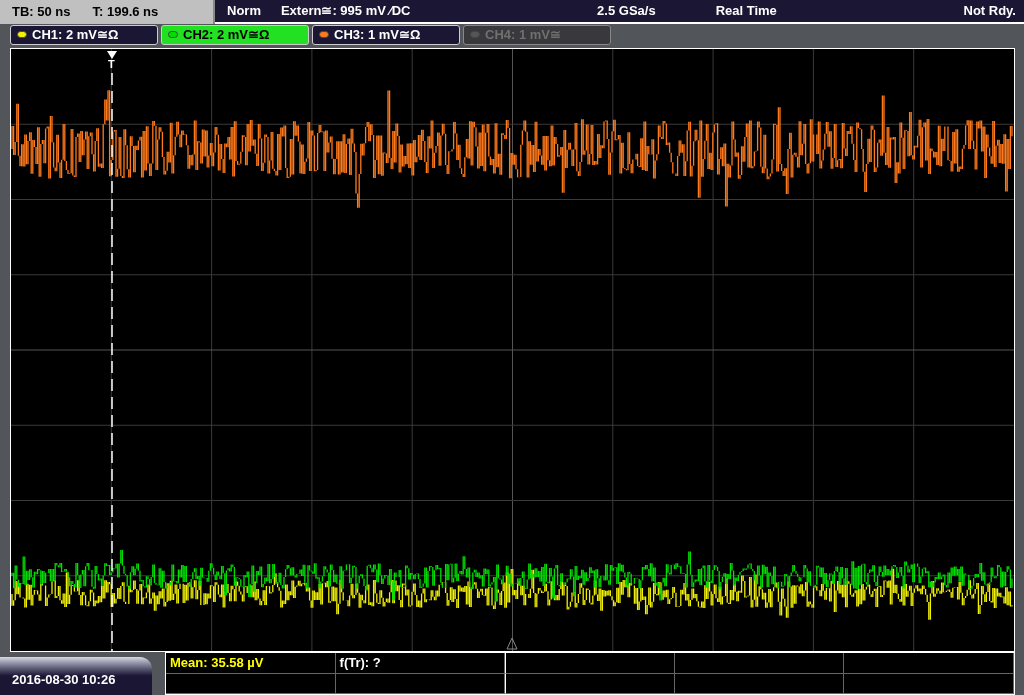 This screenshot has height=695, width=1024. What do you see at coordinates (512, 643) in the screenshot?
I see `trigger-level-icon` at bounding box center [512, 643].